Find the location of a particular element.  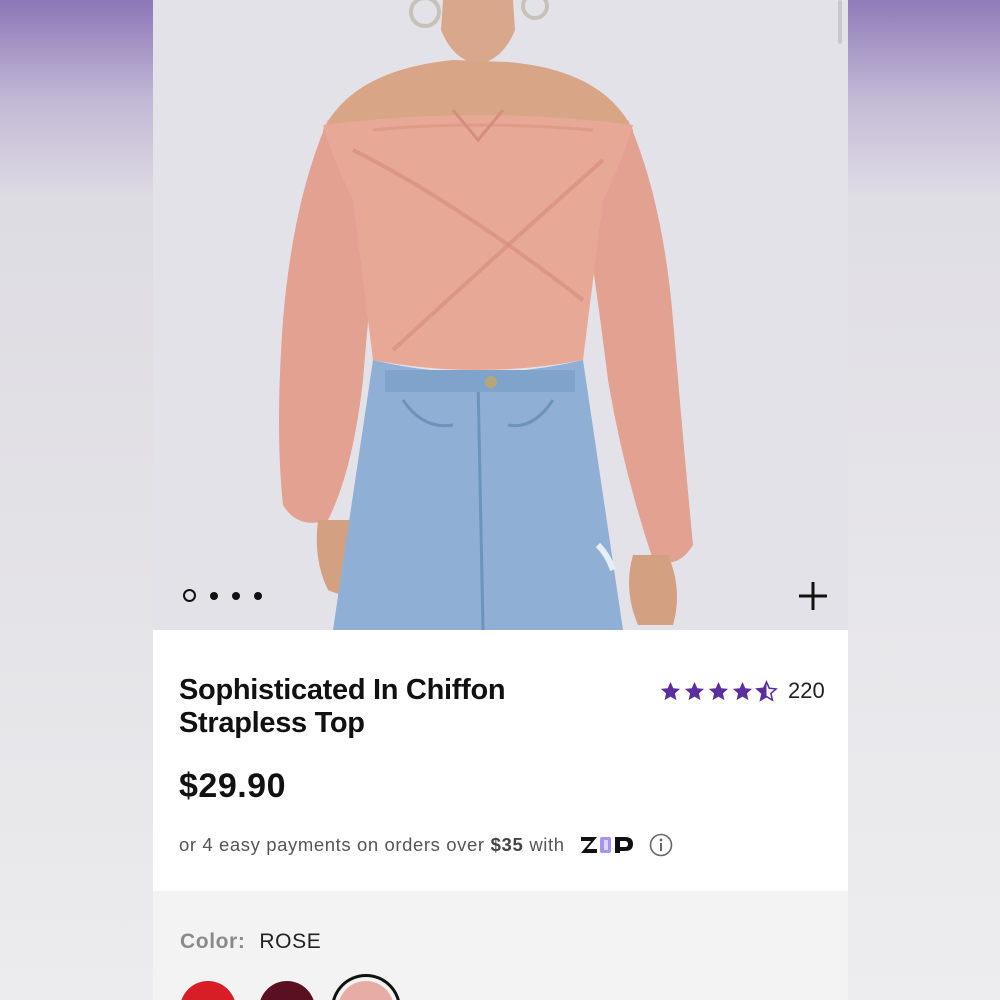

payments-text: or 4 easy payments on orders over is located at coordinates (332, 844).